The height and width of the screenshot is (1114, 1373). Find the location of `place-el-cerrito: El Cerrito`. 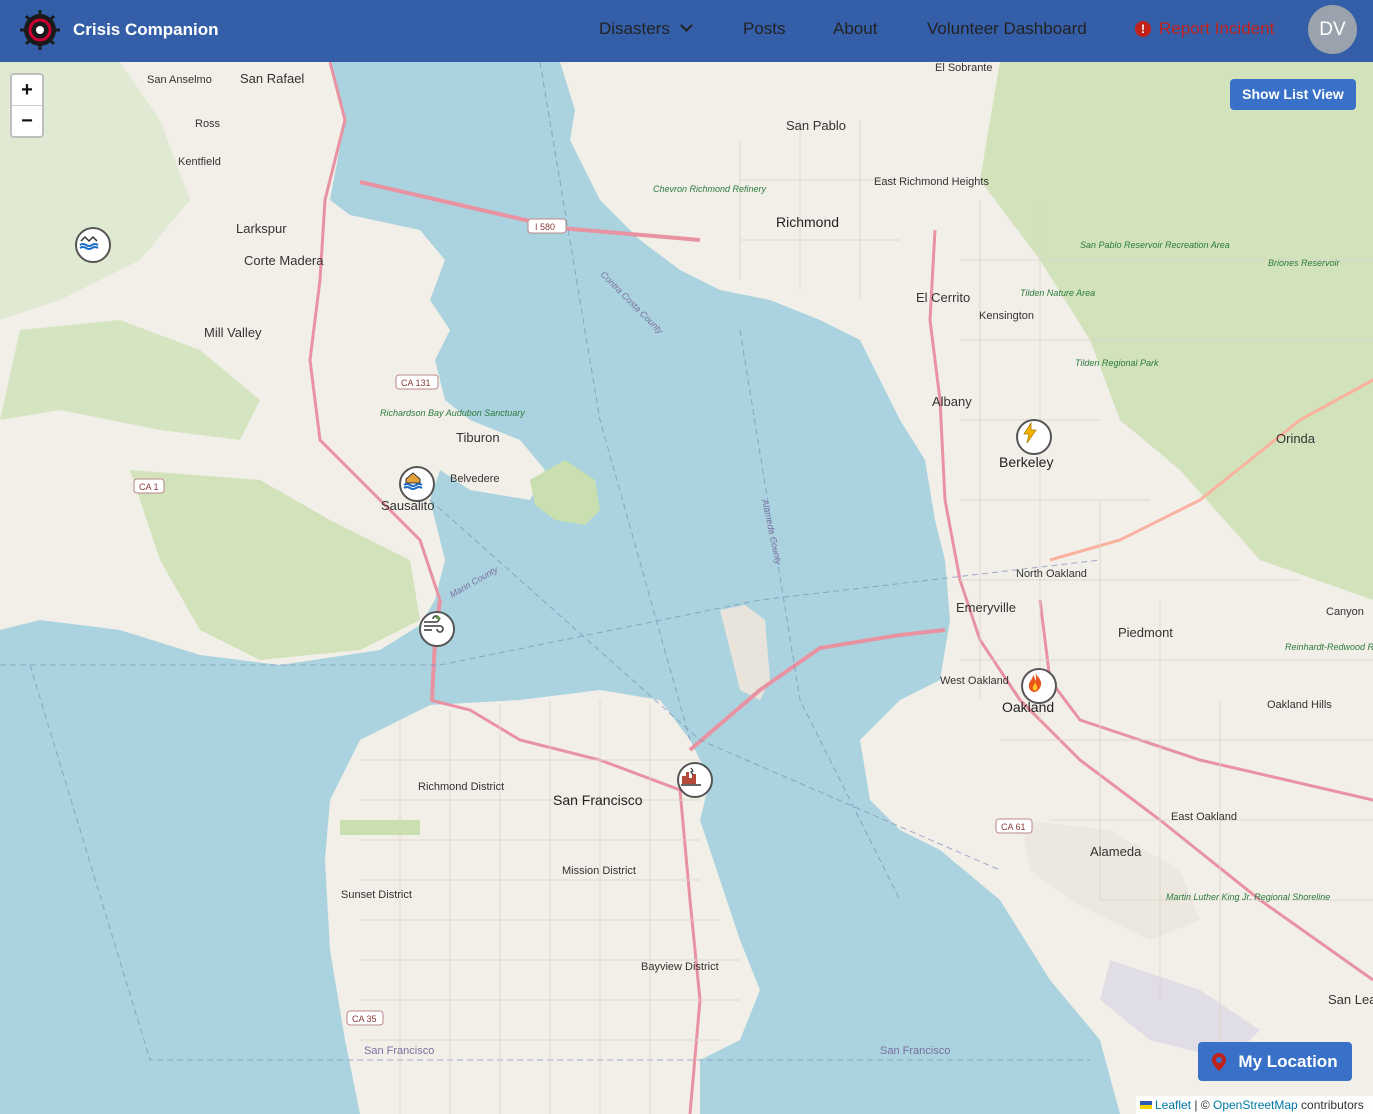

place-el-cerrito: El Cerrito is located at coordinates (943, 297).